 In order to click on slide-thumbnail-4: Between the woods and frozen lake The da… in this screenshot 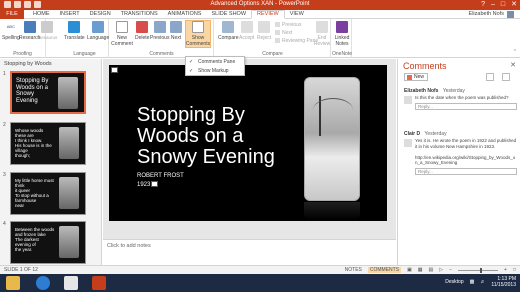, I will do `click(48, 242)`.